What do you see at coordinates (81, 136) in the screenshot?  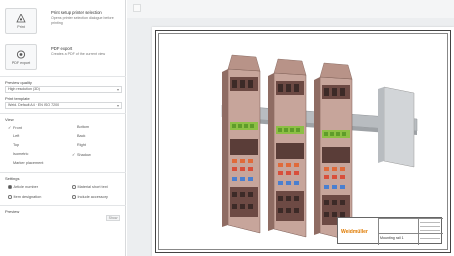 I see `view-option-label: Back` at bounding box center [81, 136].